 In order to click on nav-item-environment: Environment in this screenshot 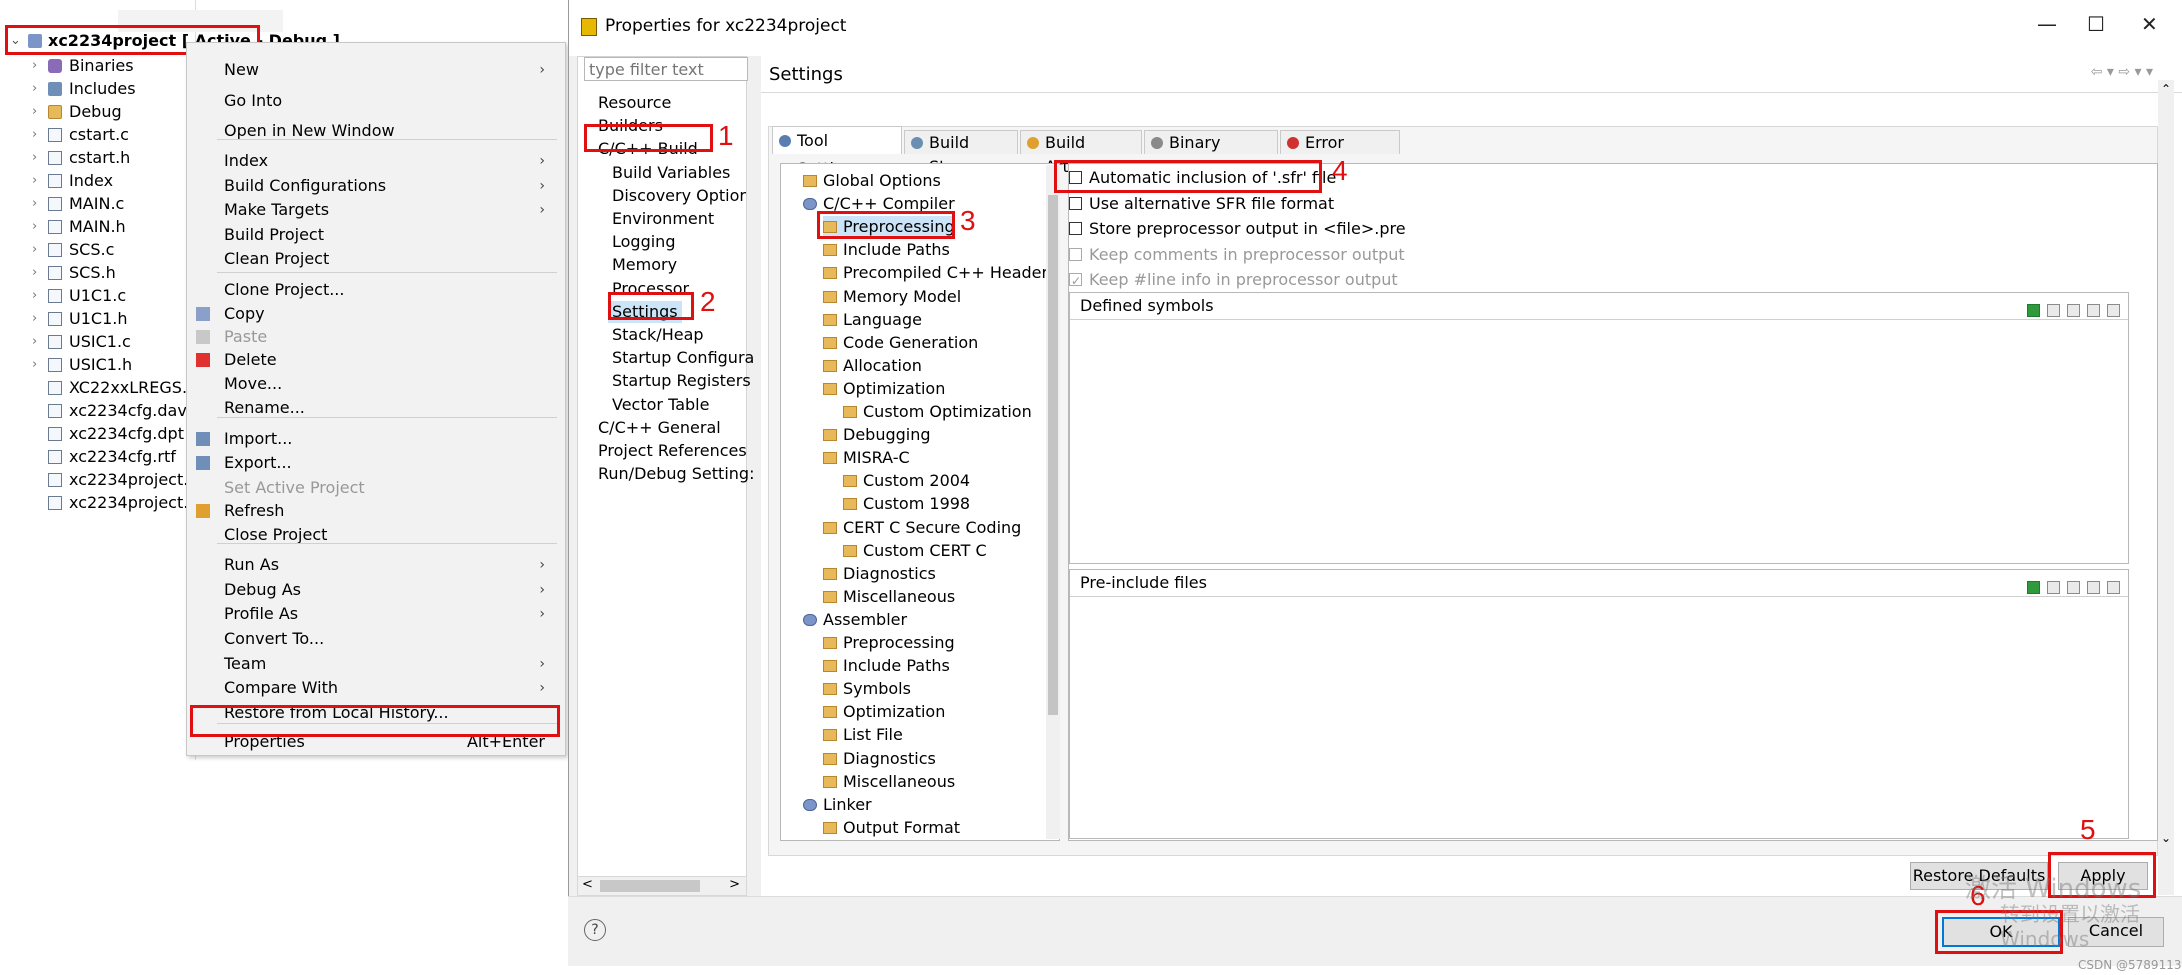, I will do `click(663, 219)`.